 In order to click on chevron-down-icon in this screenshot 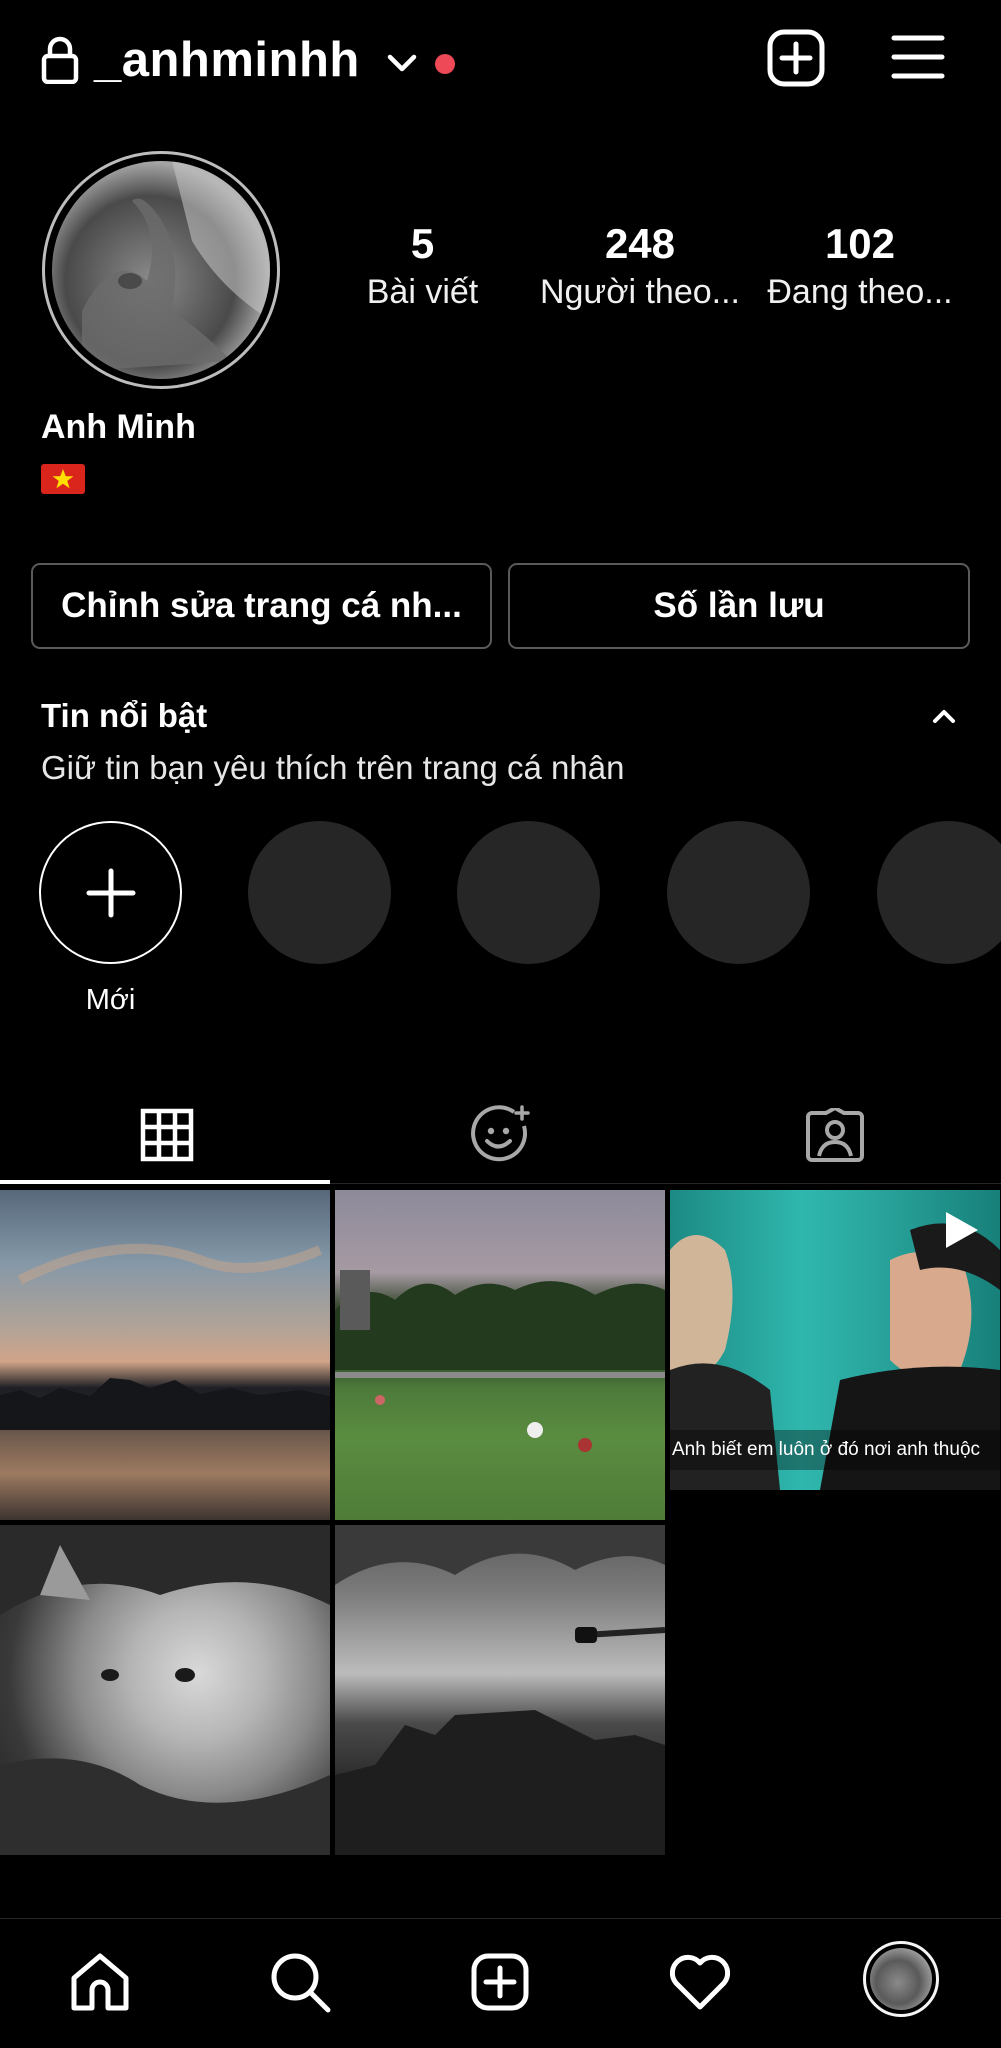, I will do `click(402, 63)`.